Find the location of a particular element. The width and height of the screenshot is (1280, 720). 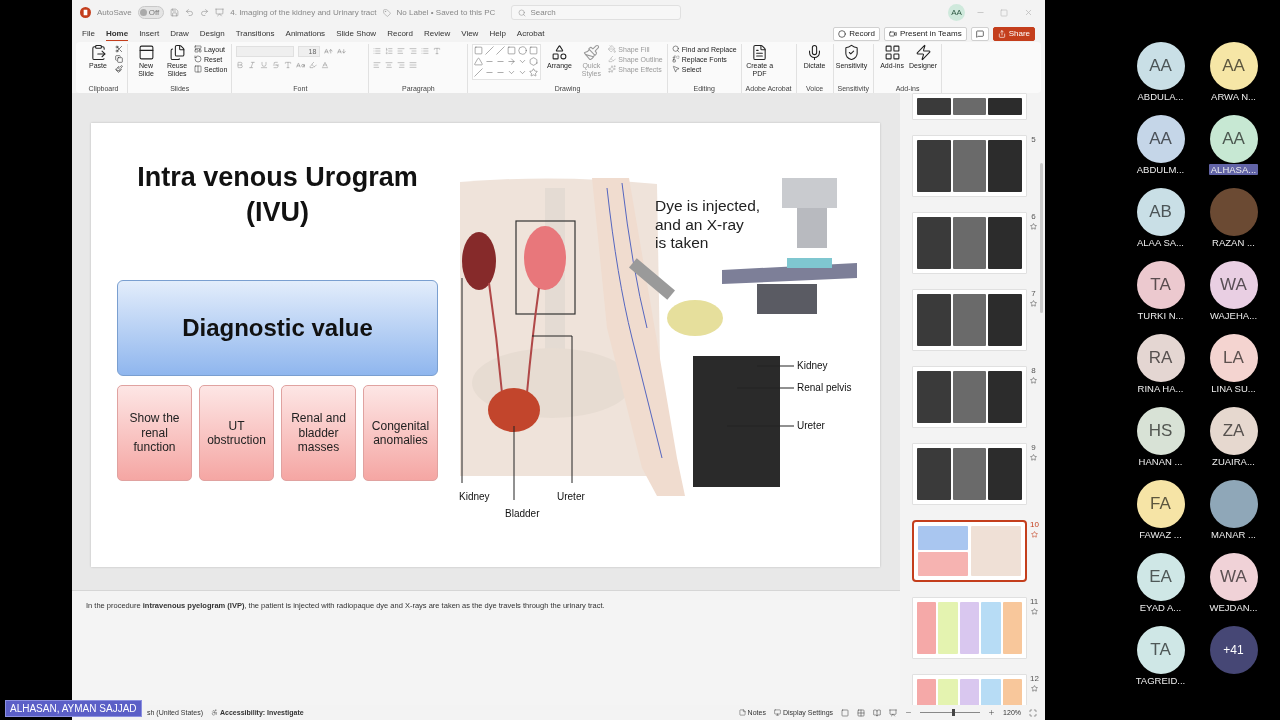

account-avatar: AA is located at coordinates (956, 12).